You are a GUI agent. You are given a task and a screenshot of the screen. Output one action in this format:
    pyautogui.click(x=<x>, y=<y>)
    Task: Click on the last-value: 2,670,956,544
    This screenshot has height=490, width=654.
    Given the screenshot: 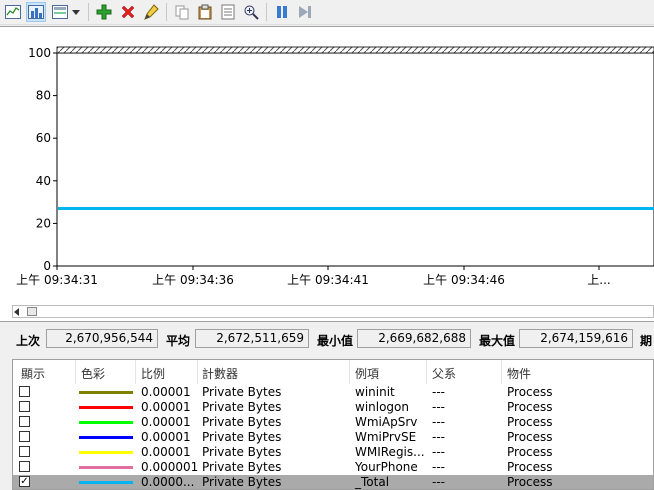 What is the action you would take?
    pyautogui.click(x=102, y=338)
    